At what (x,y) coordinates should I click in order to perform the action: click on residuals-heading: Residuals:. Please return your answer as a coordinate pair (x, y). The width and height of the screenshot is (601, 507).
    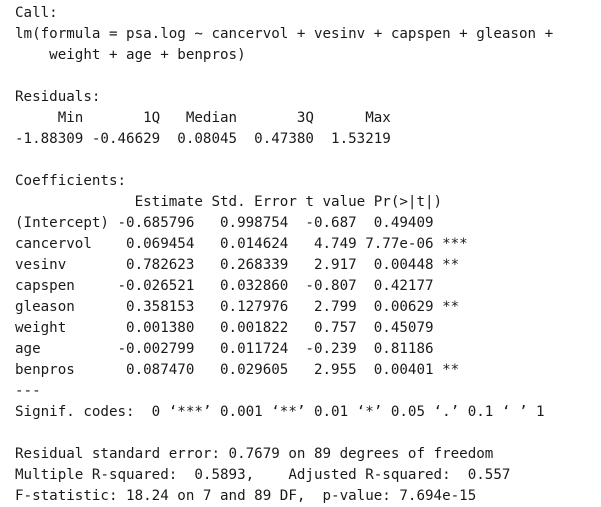
    Looking at the image, I should click on (58, 97).